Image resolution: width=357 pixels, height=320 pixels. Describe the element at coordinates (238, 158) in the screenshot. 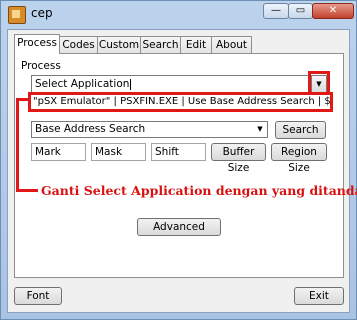

I see `buffer-size-button: Buffer Size` at that location.